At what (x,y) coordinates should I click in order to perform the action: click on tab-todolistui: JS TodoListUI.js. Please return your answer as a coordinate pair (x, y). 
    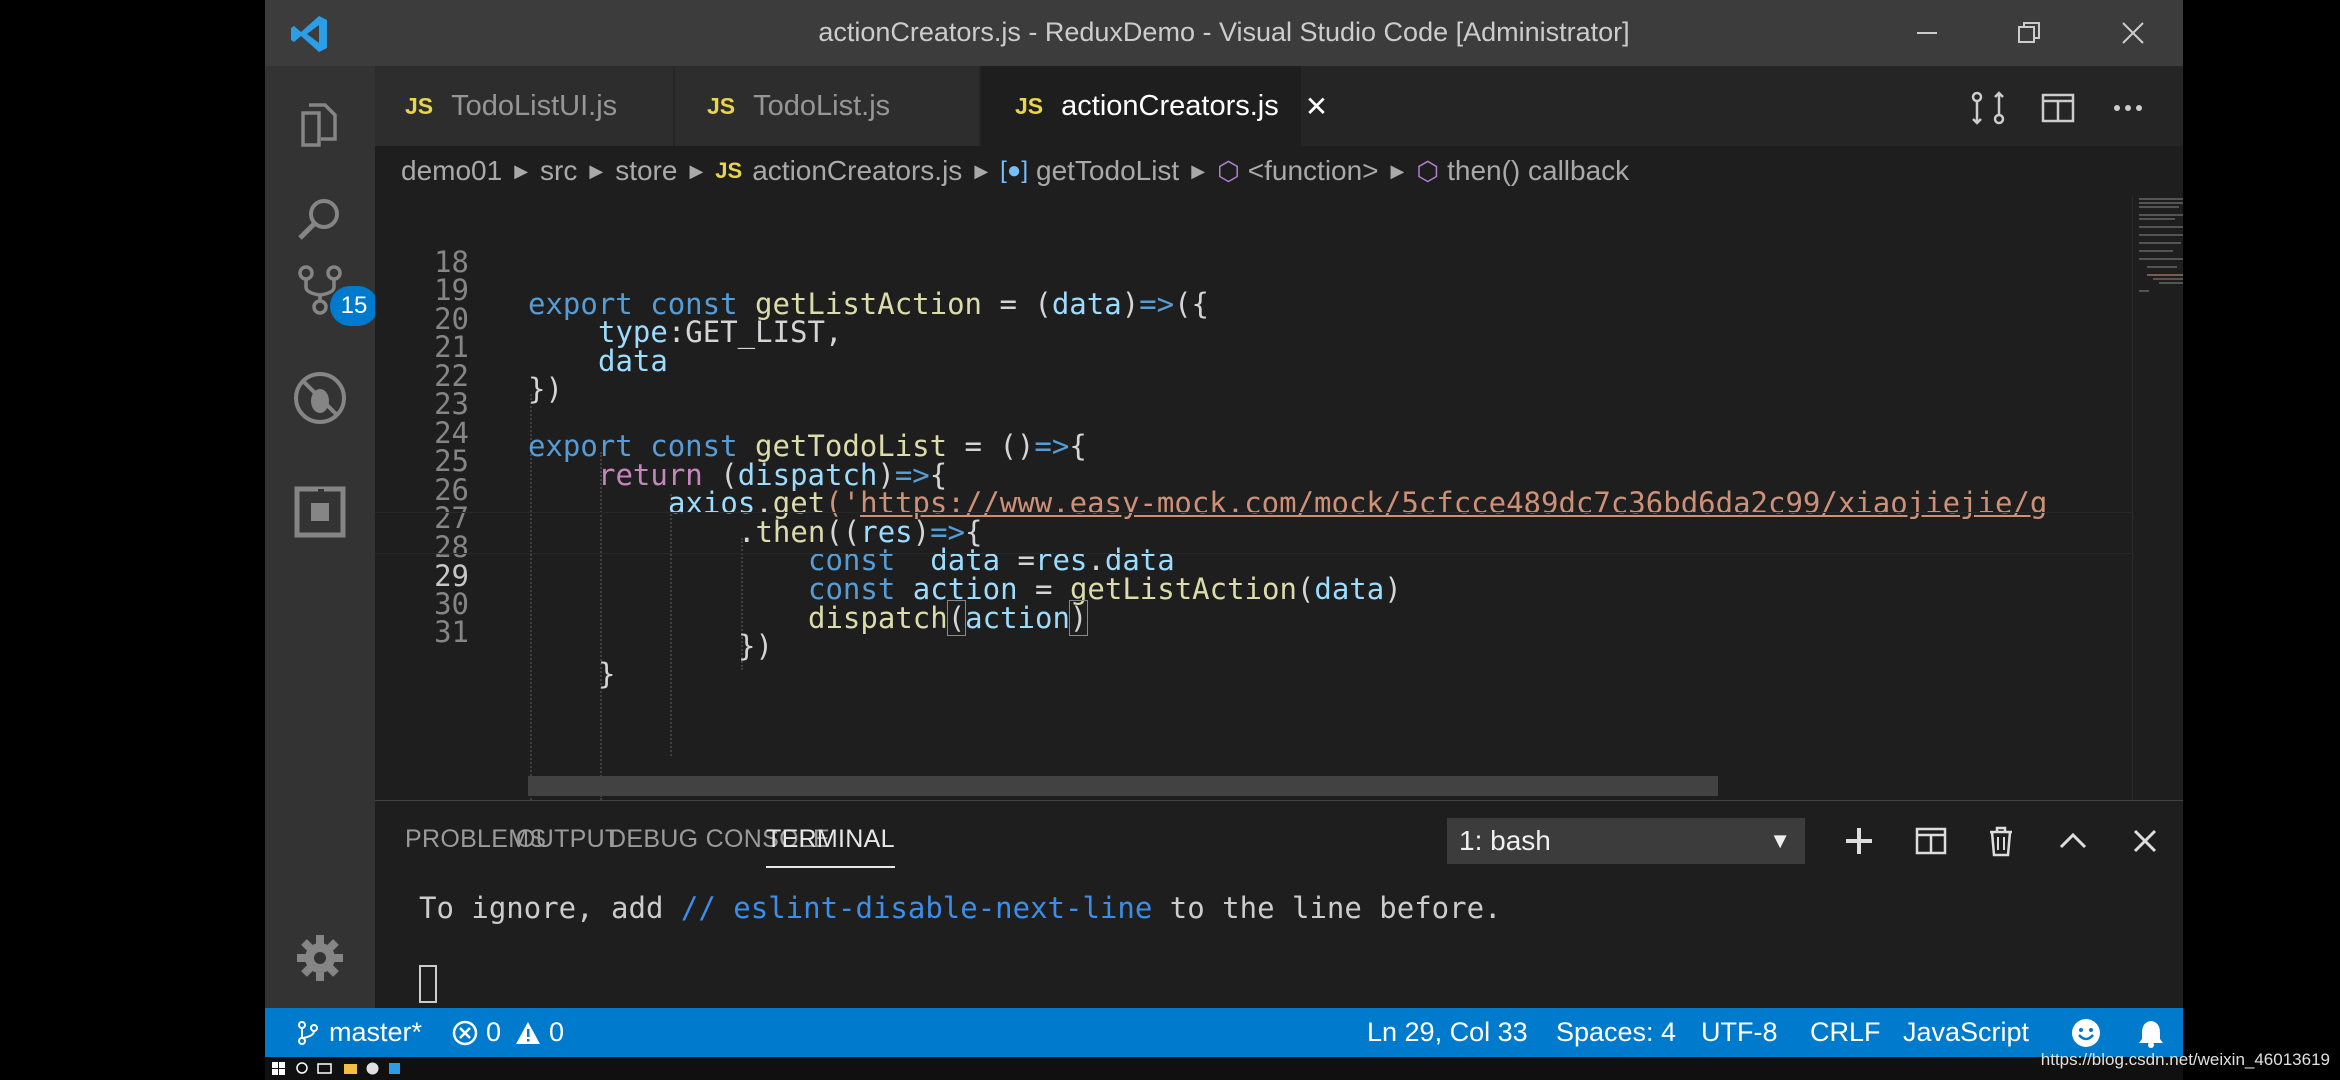
    Looking at the image, I should click on (524, 106).